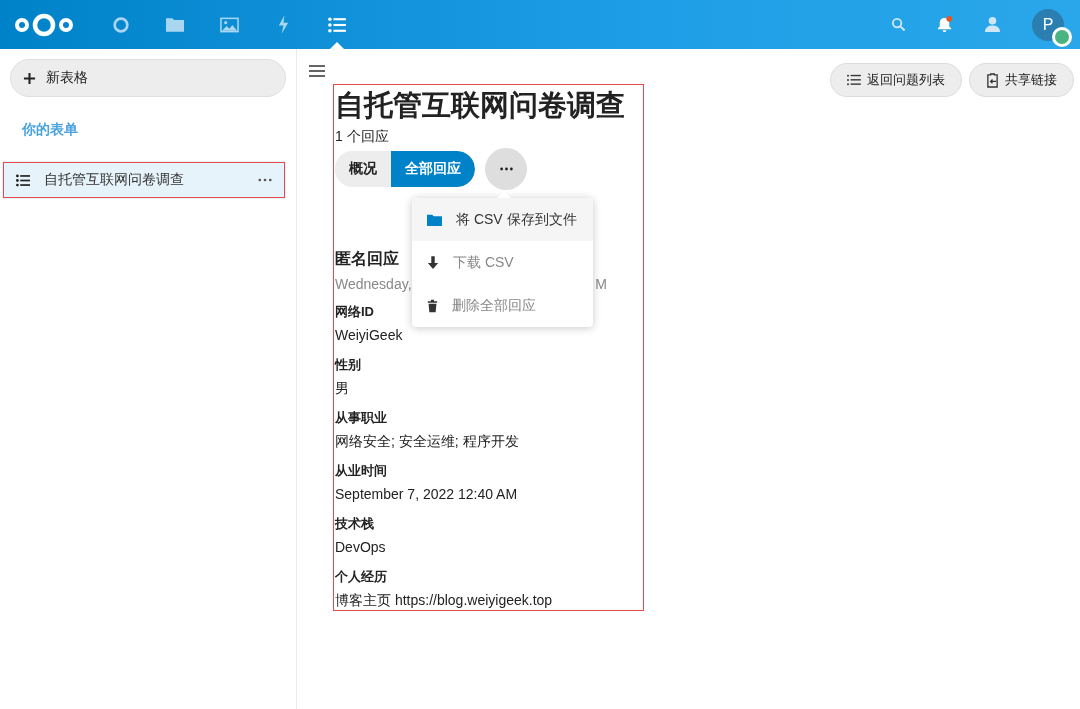 The image size is (1080, 709). I want to click on answer-text: 男, so click(342, 388).